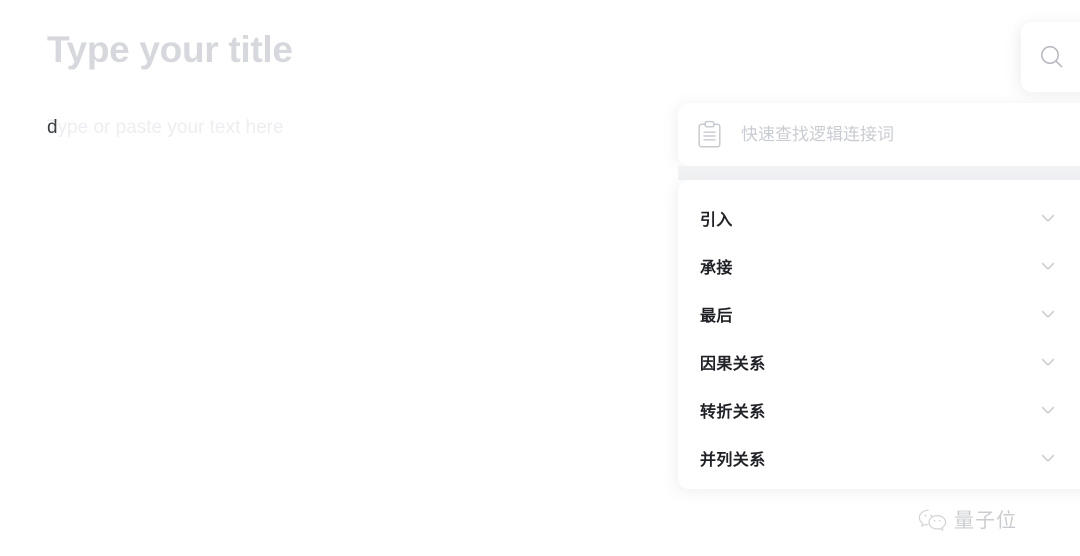 The width and height of the screenshot is (1080, 556). I want to click on clipboard-icon, so click(709, 134).